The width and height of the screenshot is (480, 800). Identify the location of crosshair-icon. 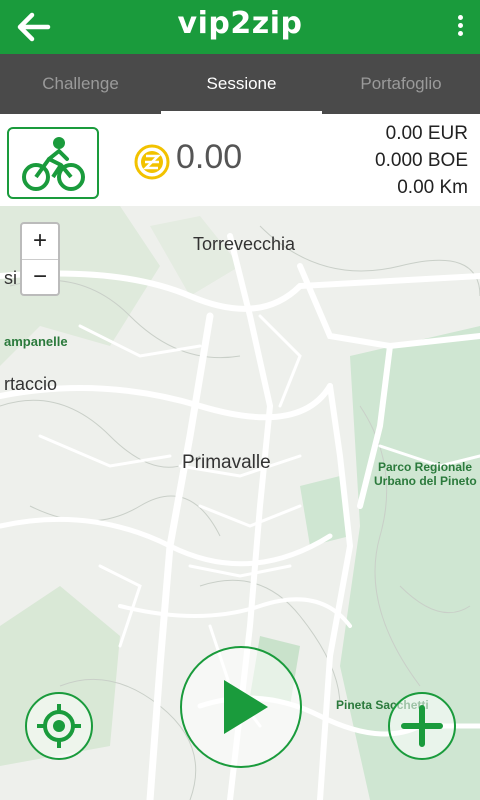
(59, 726).